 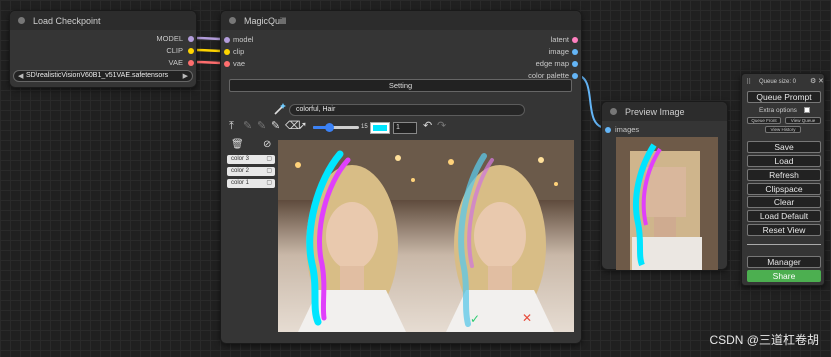 I want to click on result-canvas: ✓ ✕, so click(x=500, y=236).